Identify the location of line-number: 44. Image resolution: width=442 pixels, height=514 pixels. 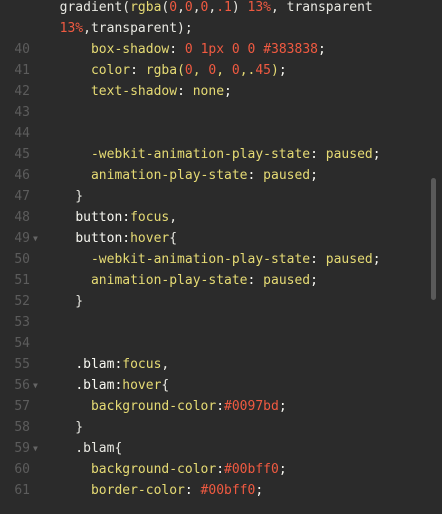
(22, 133).